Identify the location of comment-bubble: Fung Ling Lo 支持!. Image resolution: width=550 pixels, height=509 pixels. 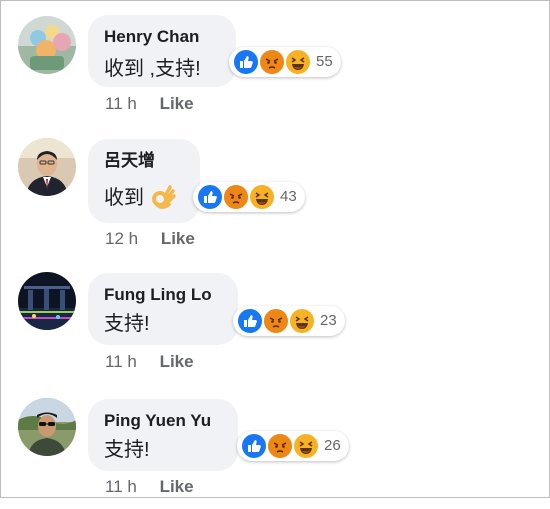
(163, 309).